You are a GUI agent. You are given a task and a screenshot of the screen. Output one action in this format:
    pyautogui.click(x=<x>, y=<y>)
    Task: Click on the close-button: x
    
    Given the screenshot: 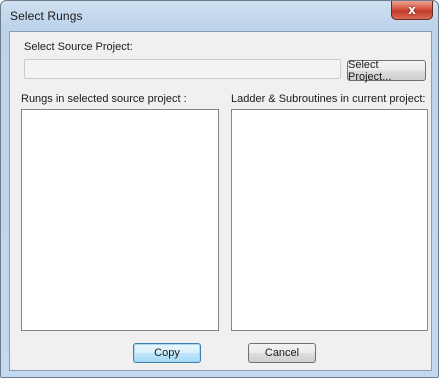 What is the action you would take?
    pyautogui.click(x=412, y=10)
    